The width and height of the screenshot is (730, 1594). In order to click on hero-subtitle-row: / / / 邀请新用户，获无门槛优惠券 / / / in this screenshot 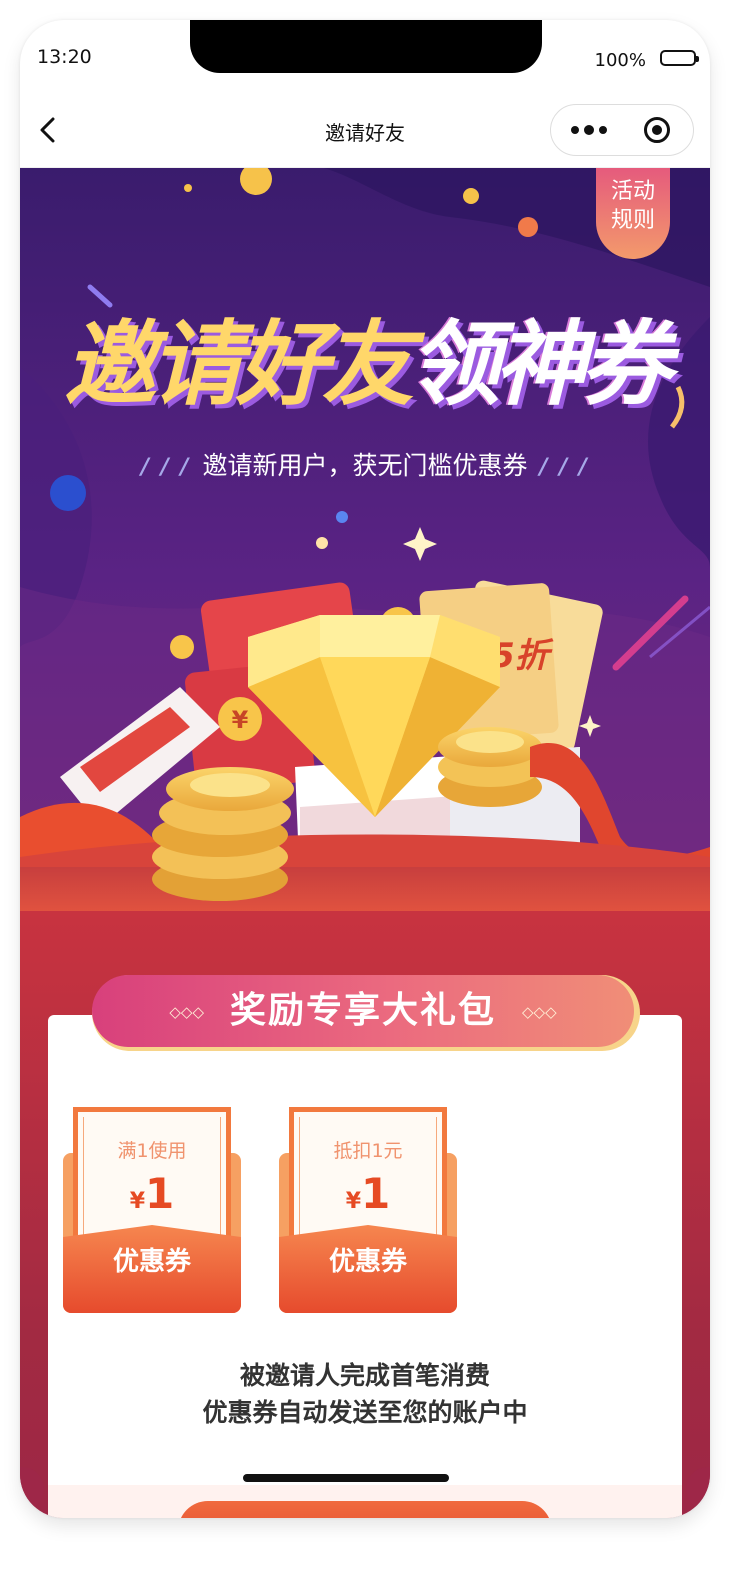, I will do `click(365, 467)`.